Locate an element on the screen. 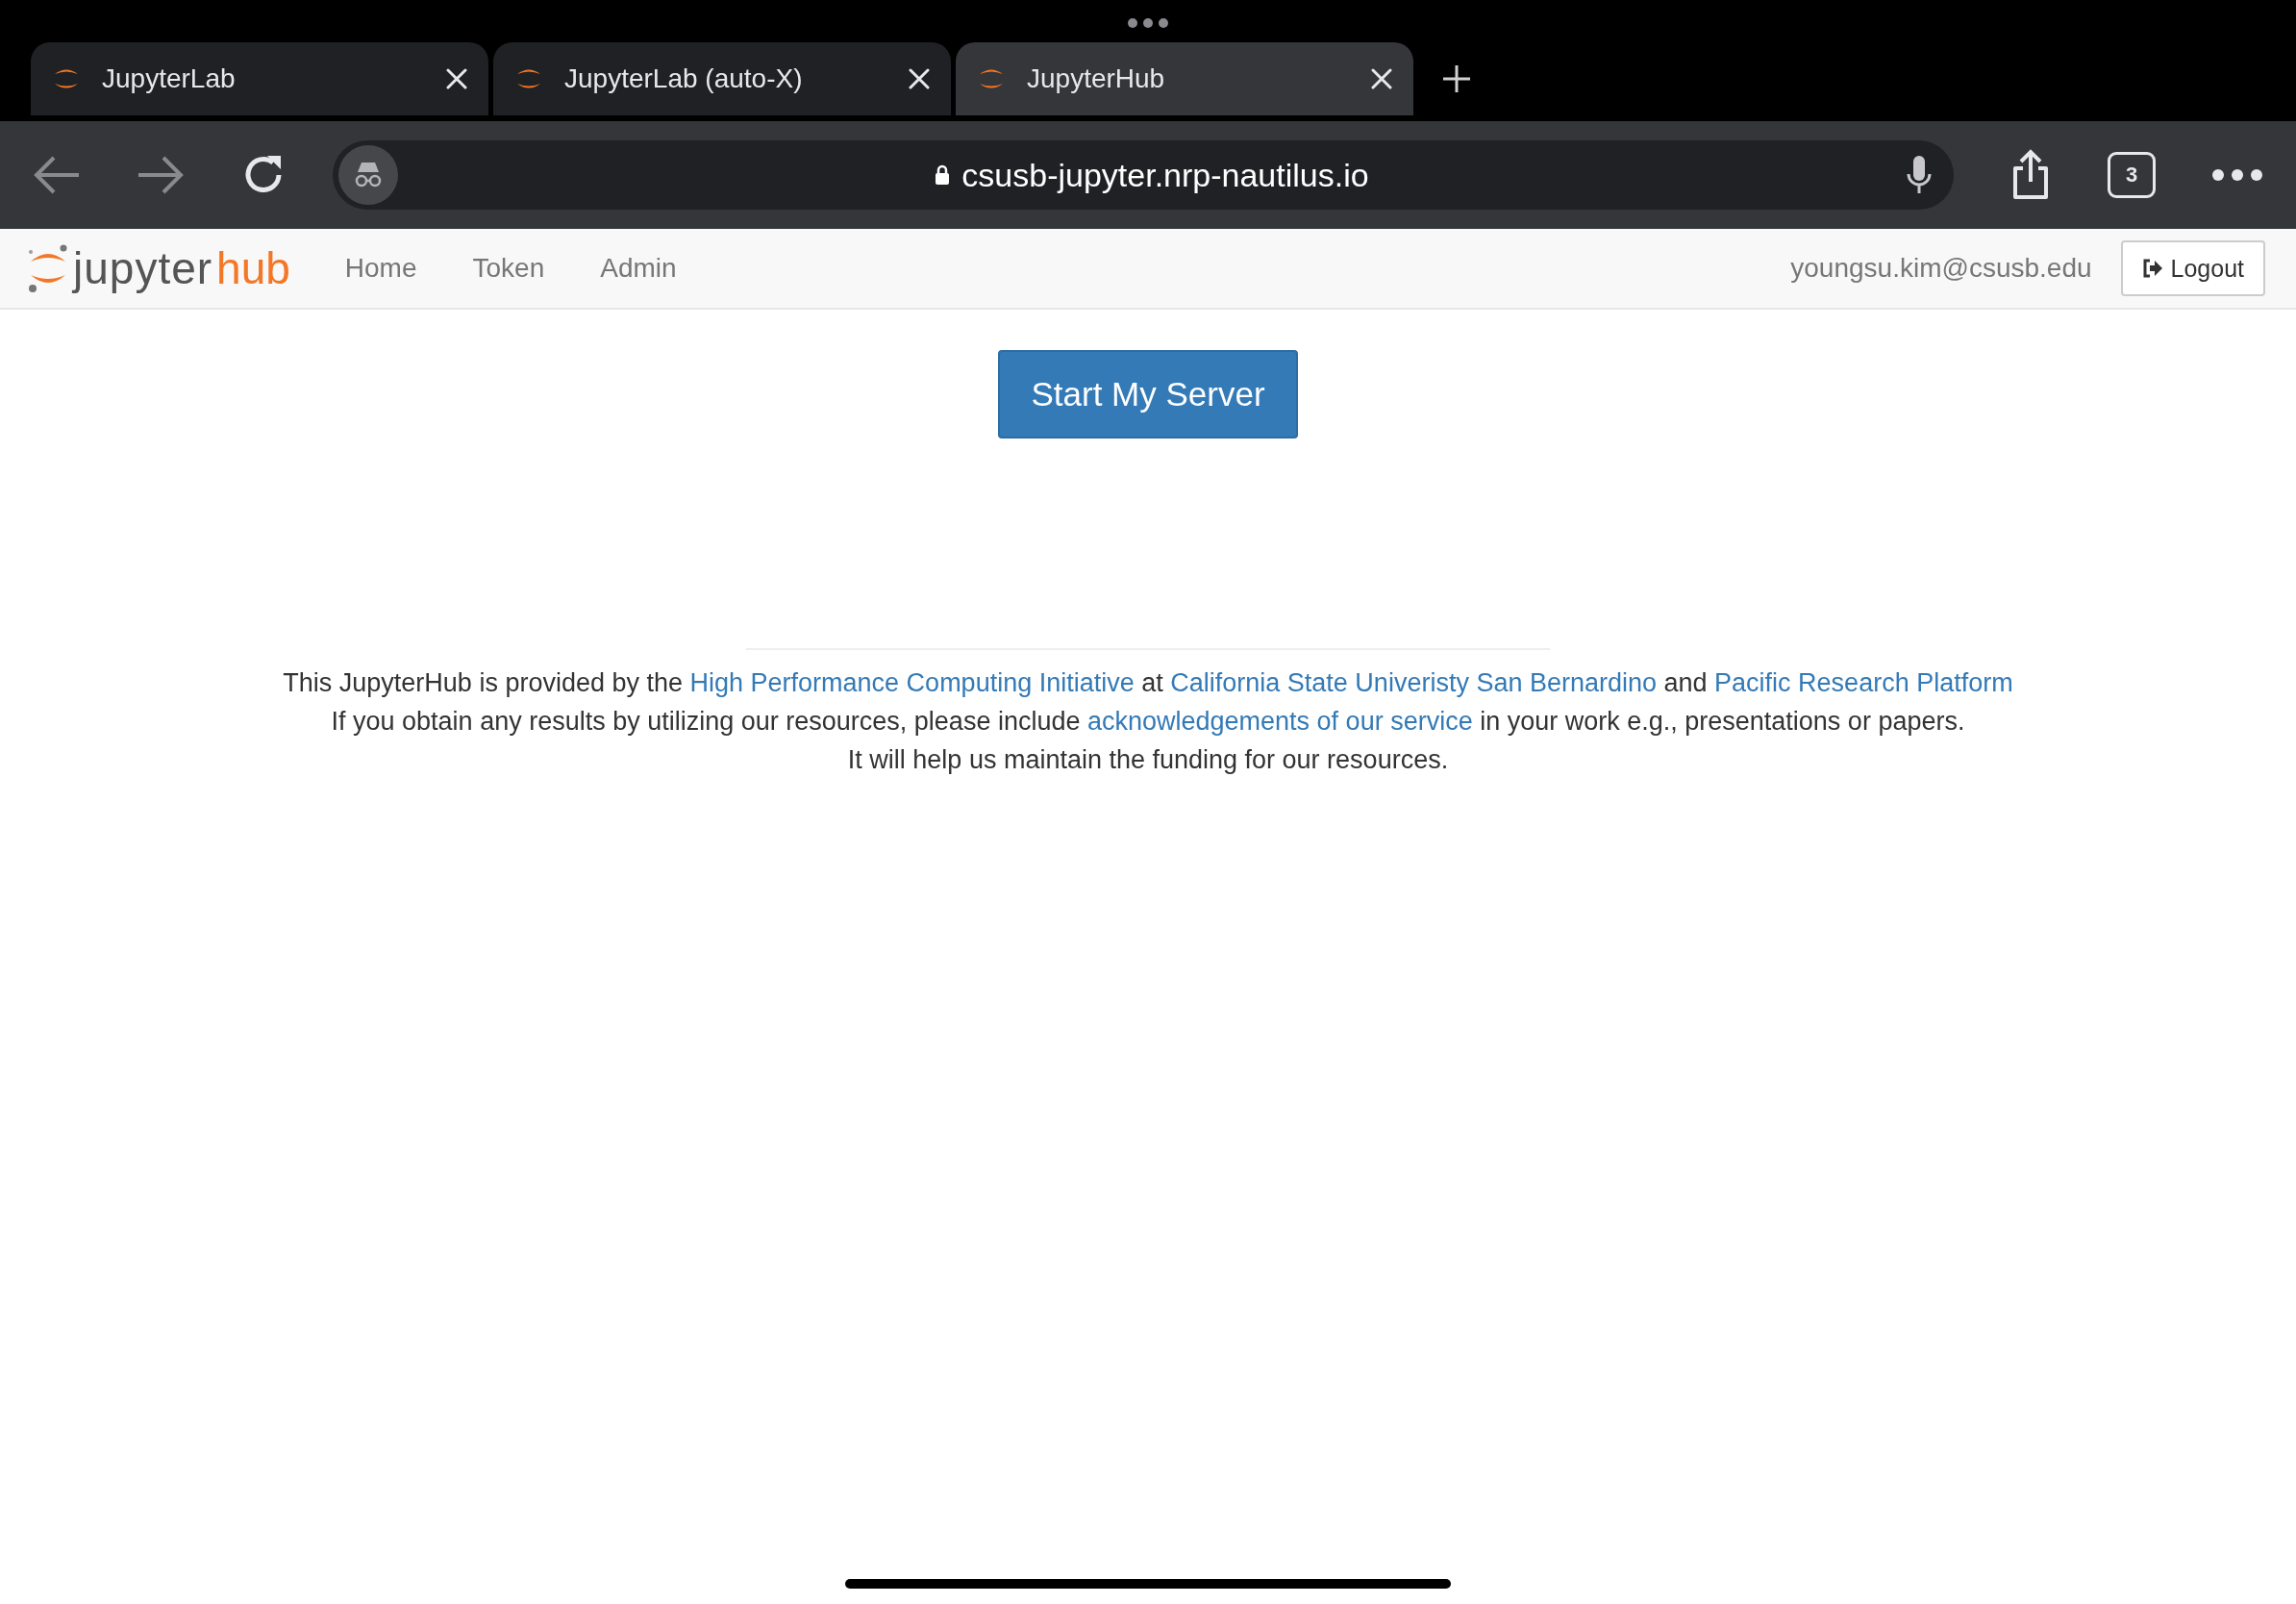 The image size is (2296, 1604). browser-tab: JupyterLab (auto-X) is located at coordinates (722, 78).